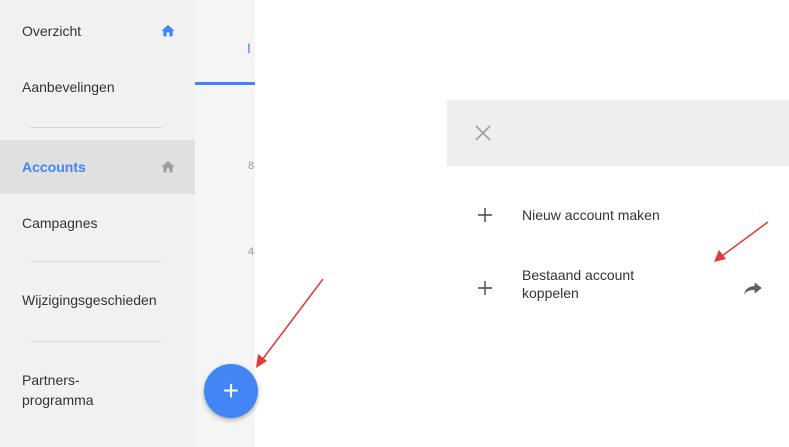  I want to click on sidebar-item-label: programma, so click(58, 400).